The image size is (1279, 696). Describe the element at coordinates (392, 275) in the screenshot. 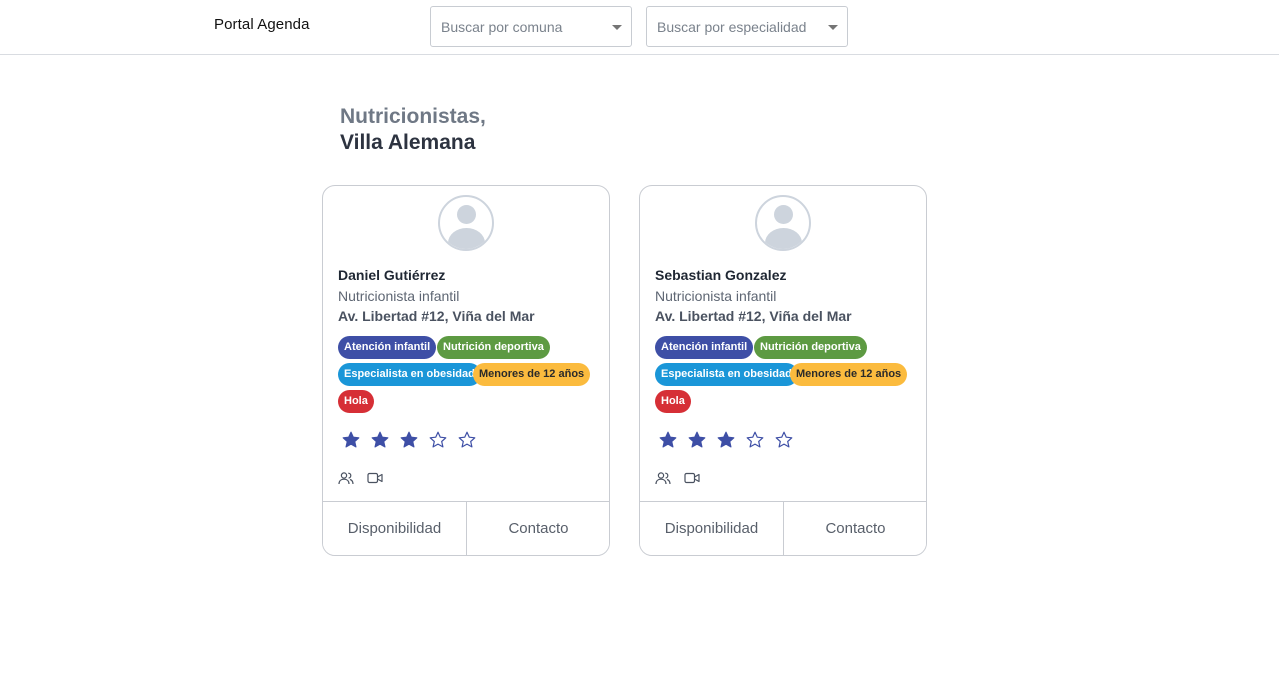

I see `professional-name: Daniel Gutiérrez` at that location.